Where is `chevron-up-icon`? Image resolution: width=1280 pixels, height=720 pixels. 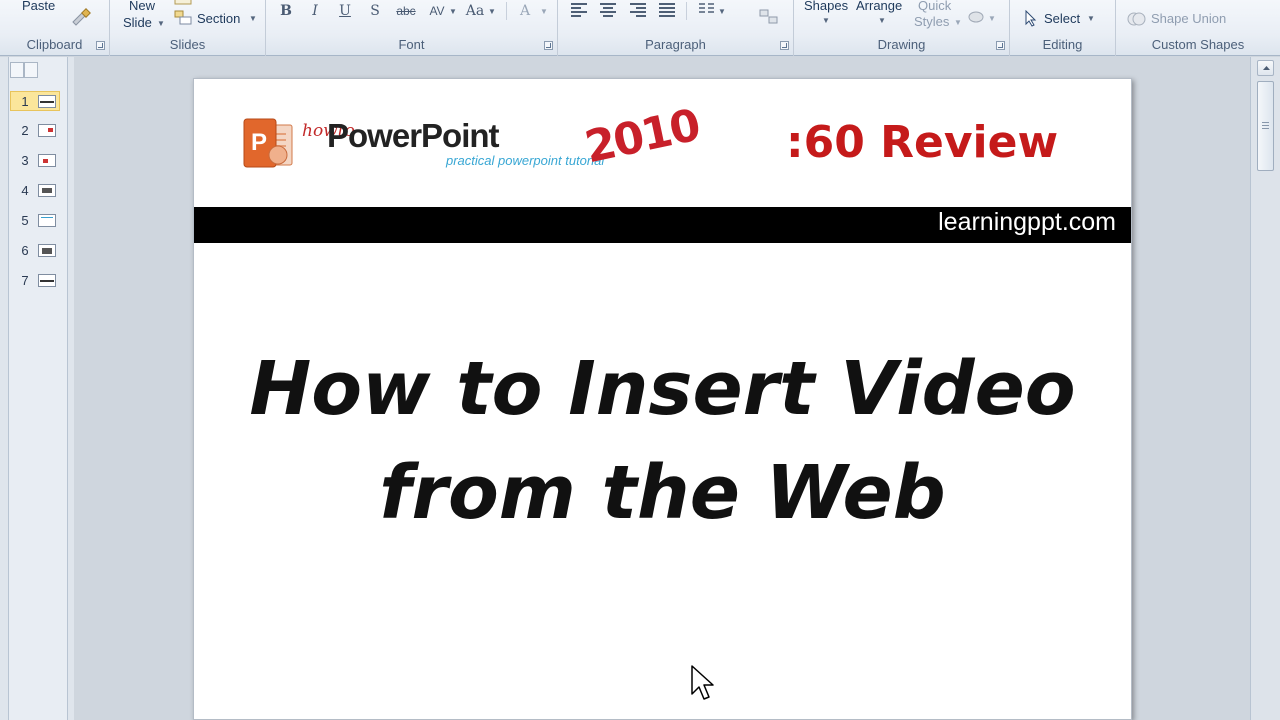
chevron-up-icon is located at coordinates (1266, 68).